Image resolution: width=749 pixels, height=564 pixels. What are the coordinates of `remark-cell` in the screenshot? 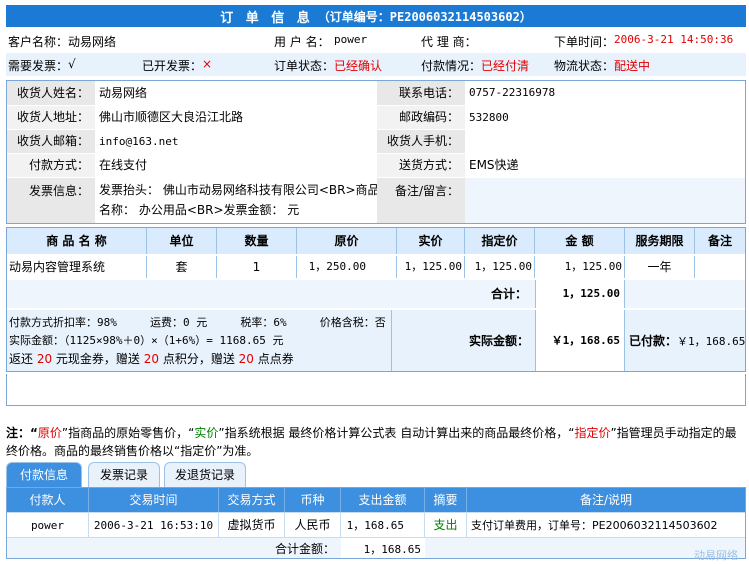 It's located at (720, 267).